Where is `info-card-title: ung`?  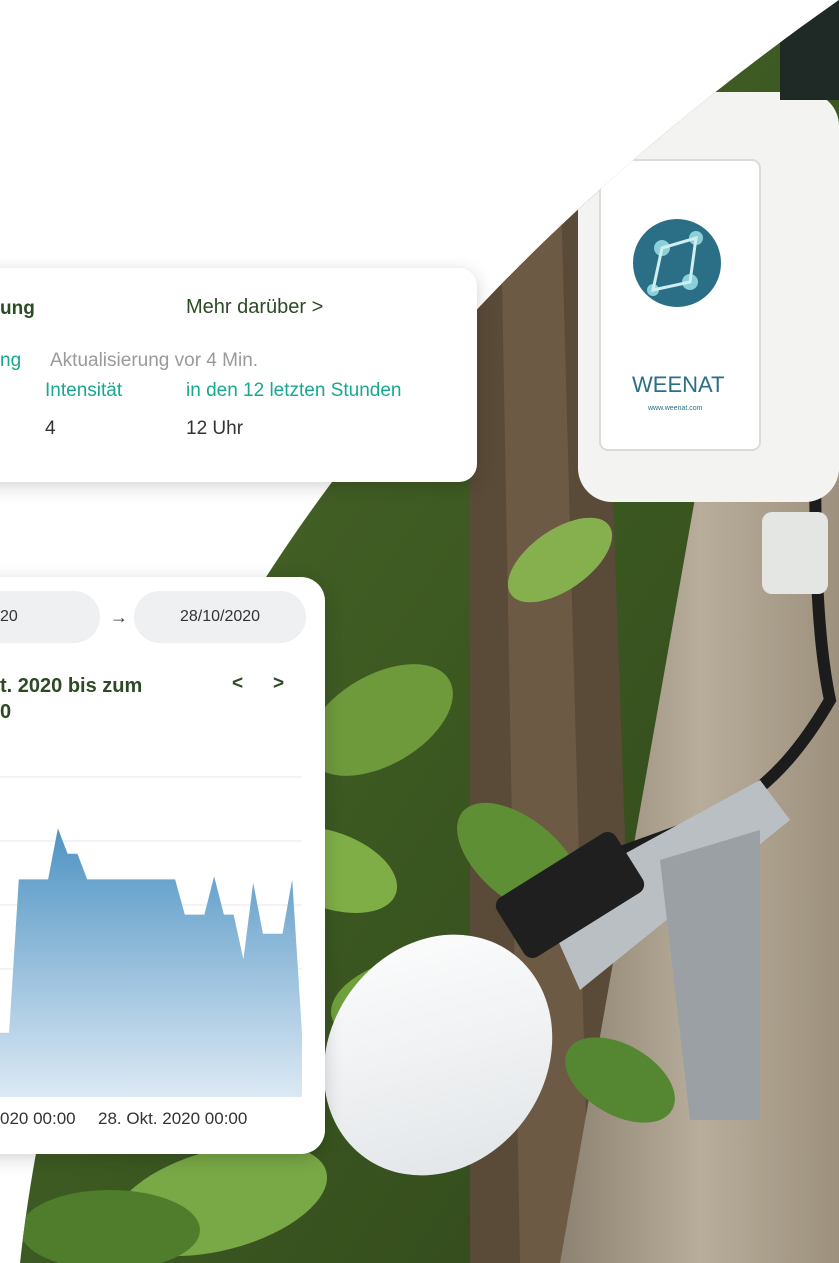
info-card-title: ung is located at coordinates (17, 308).